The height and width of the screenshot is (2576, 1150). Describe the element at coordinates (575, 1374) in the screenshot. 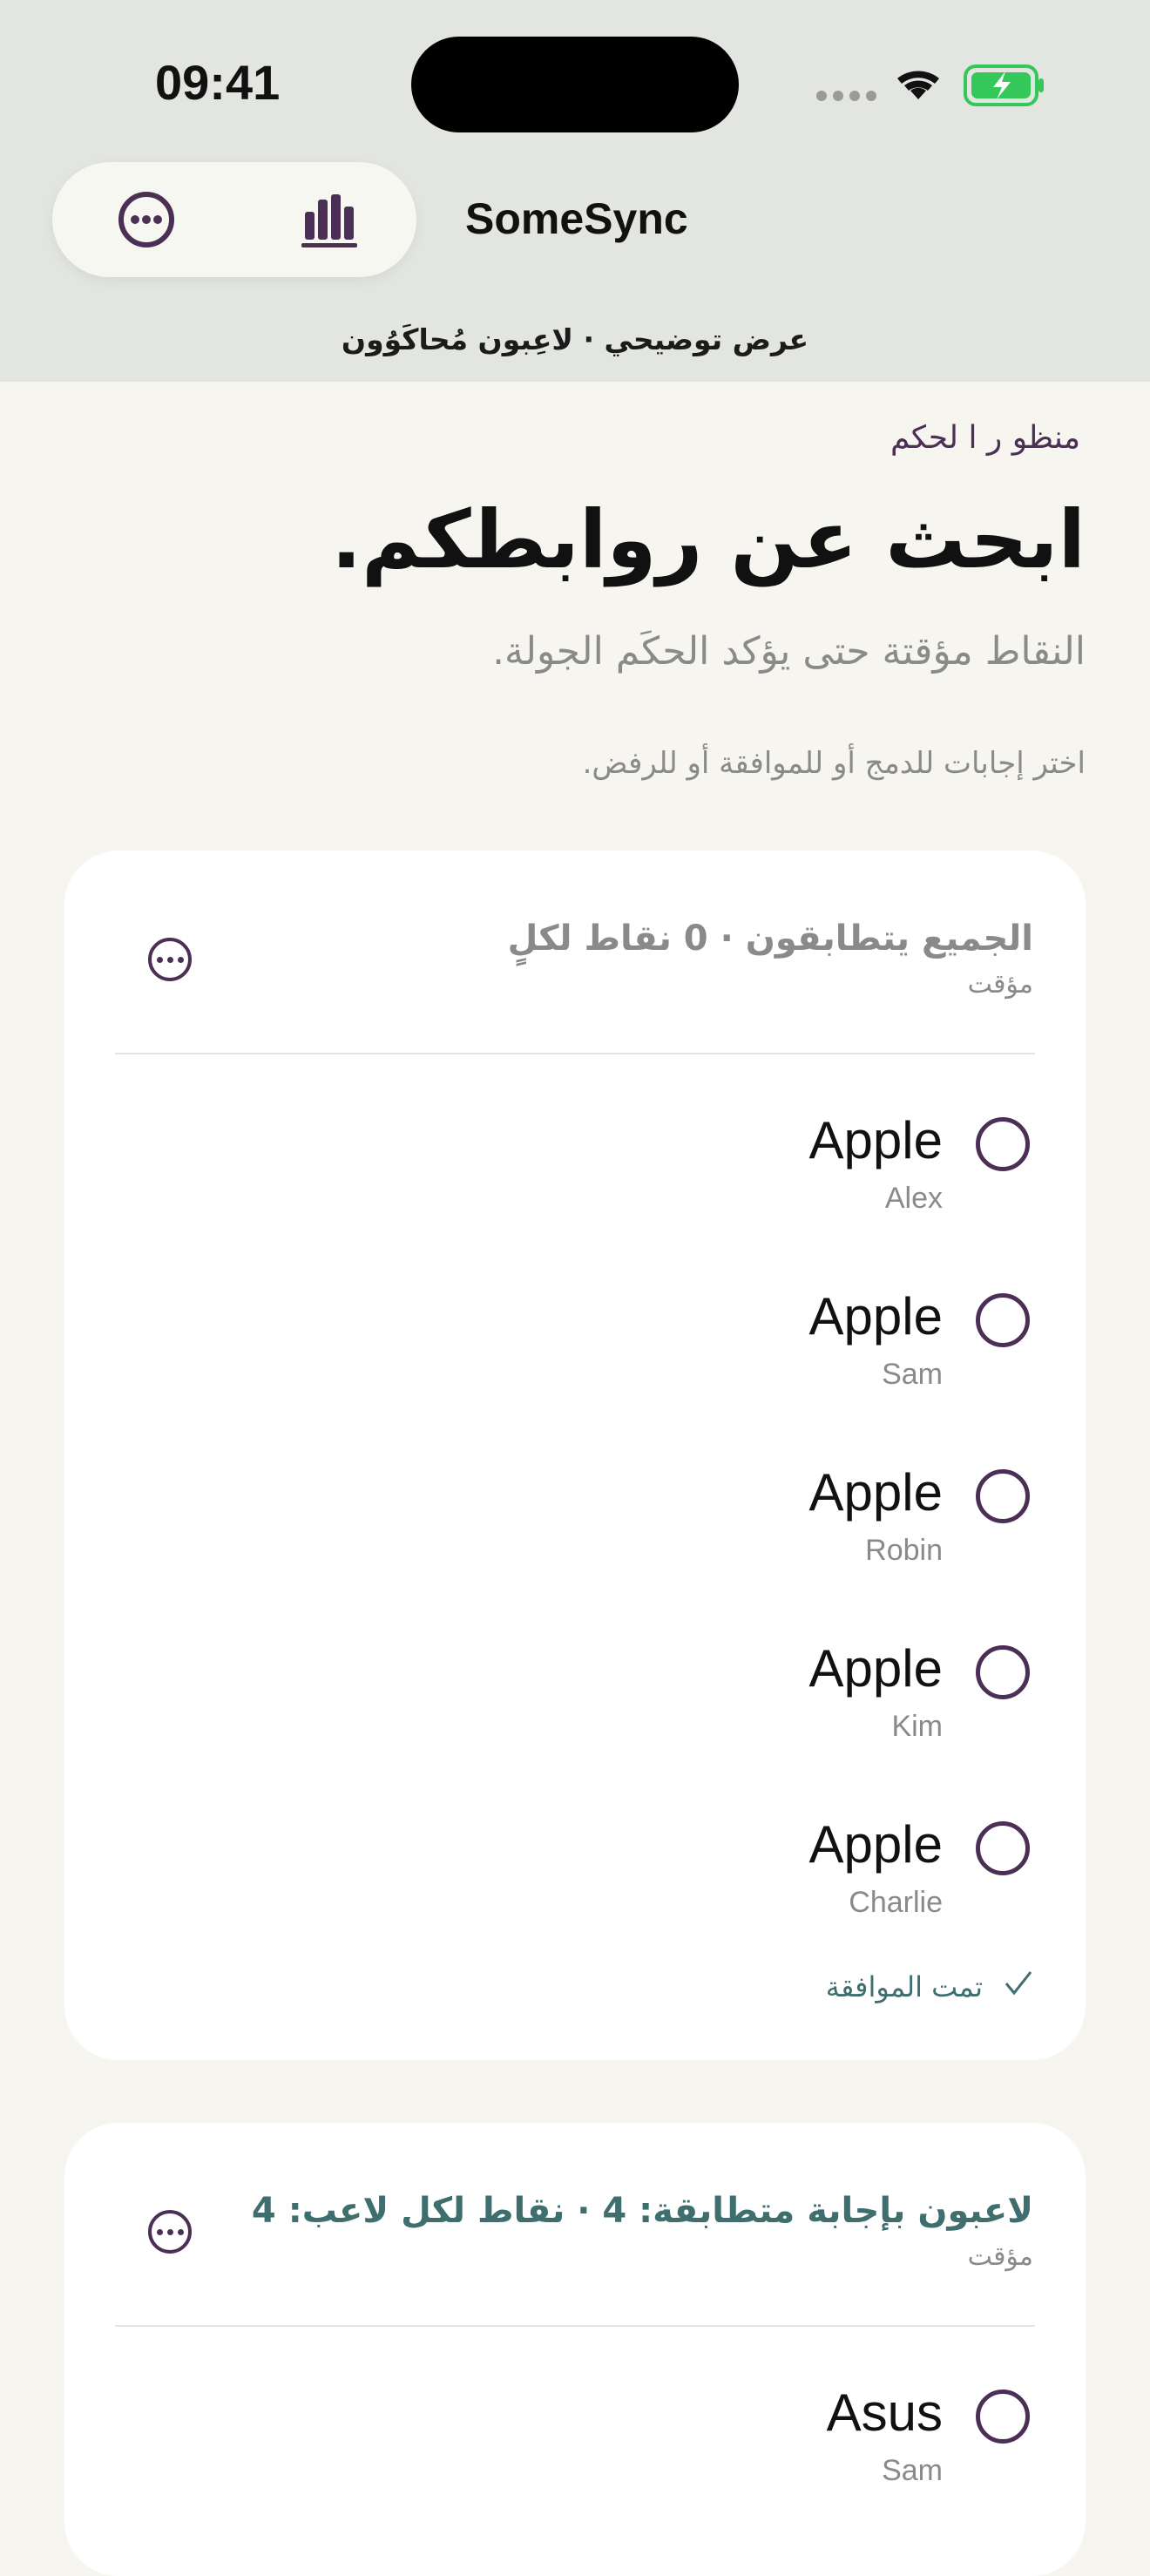

I see `answer-row: Apple Sam` at that location.